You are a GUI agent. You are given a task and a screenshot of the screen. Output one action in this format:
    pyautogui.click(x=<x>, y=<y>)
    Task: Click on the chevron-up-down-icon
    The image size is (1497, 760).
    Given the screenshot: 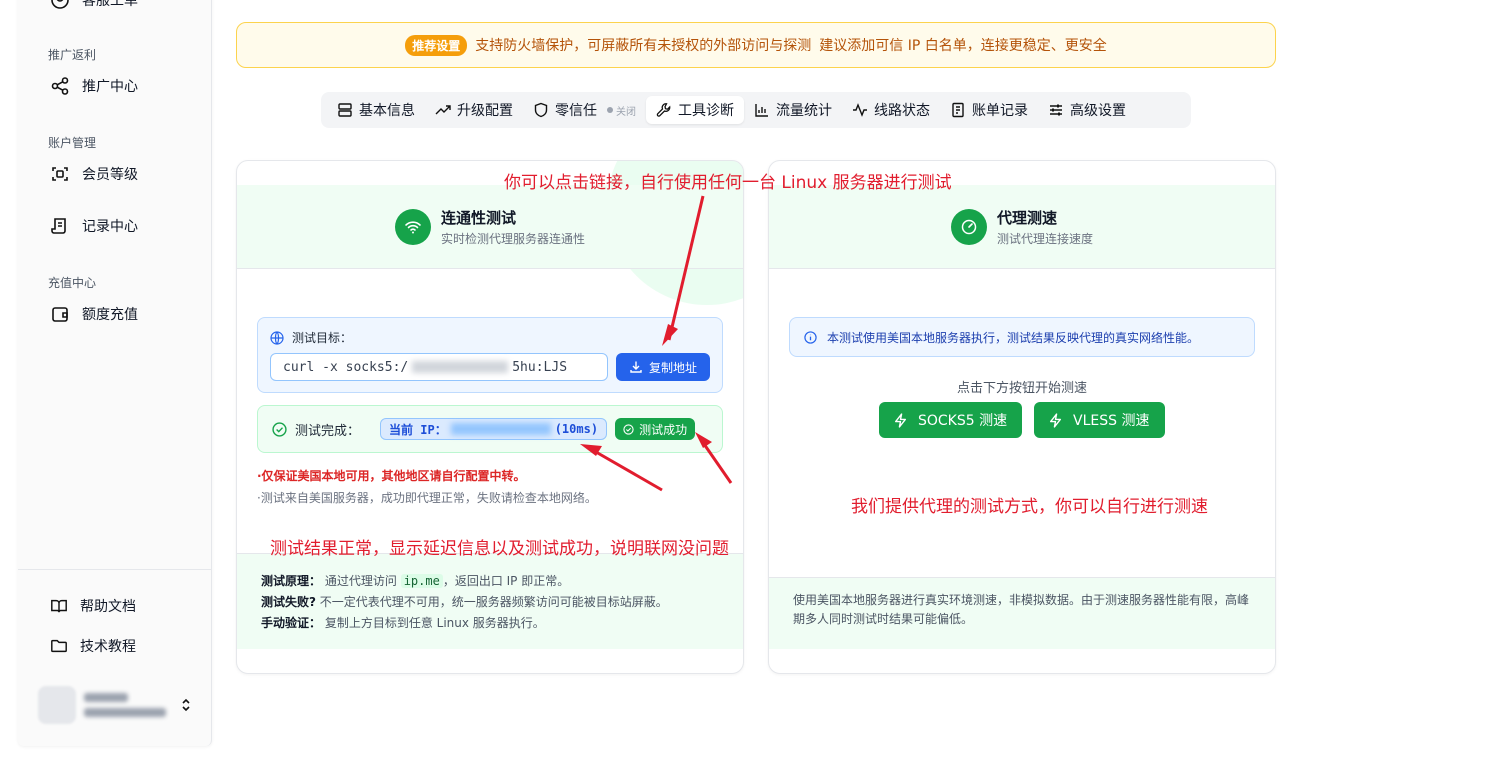 What is the action you would take?
    pyautogui.click(x=186, y=705)
    